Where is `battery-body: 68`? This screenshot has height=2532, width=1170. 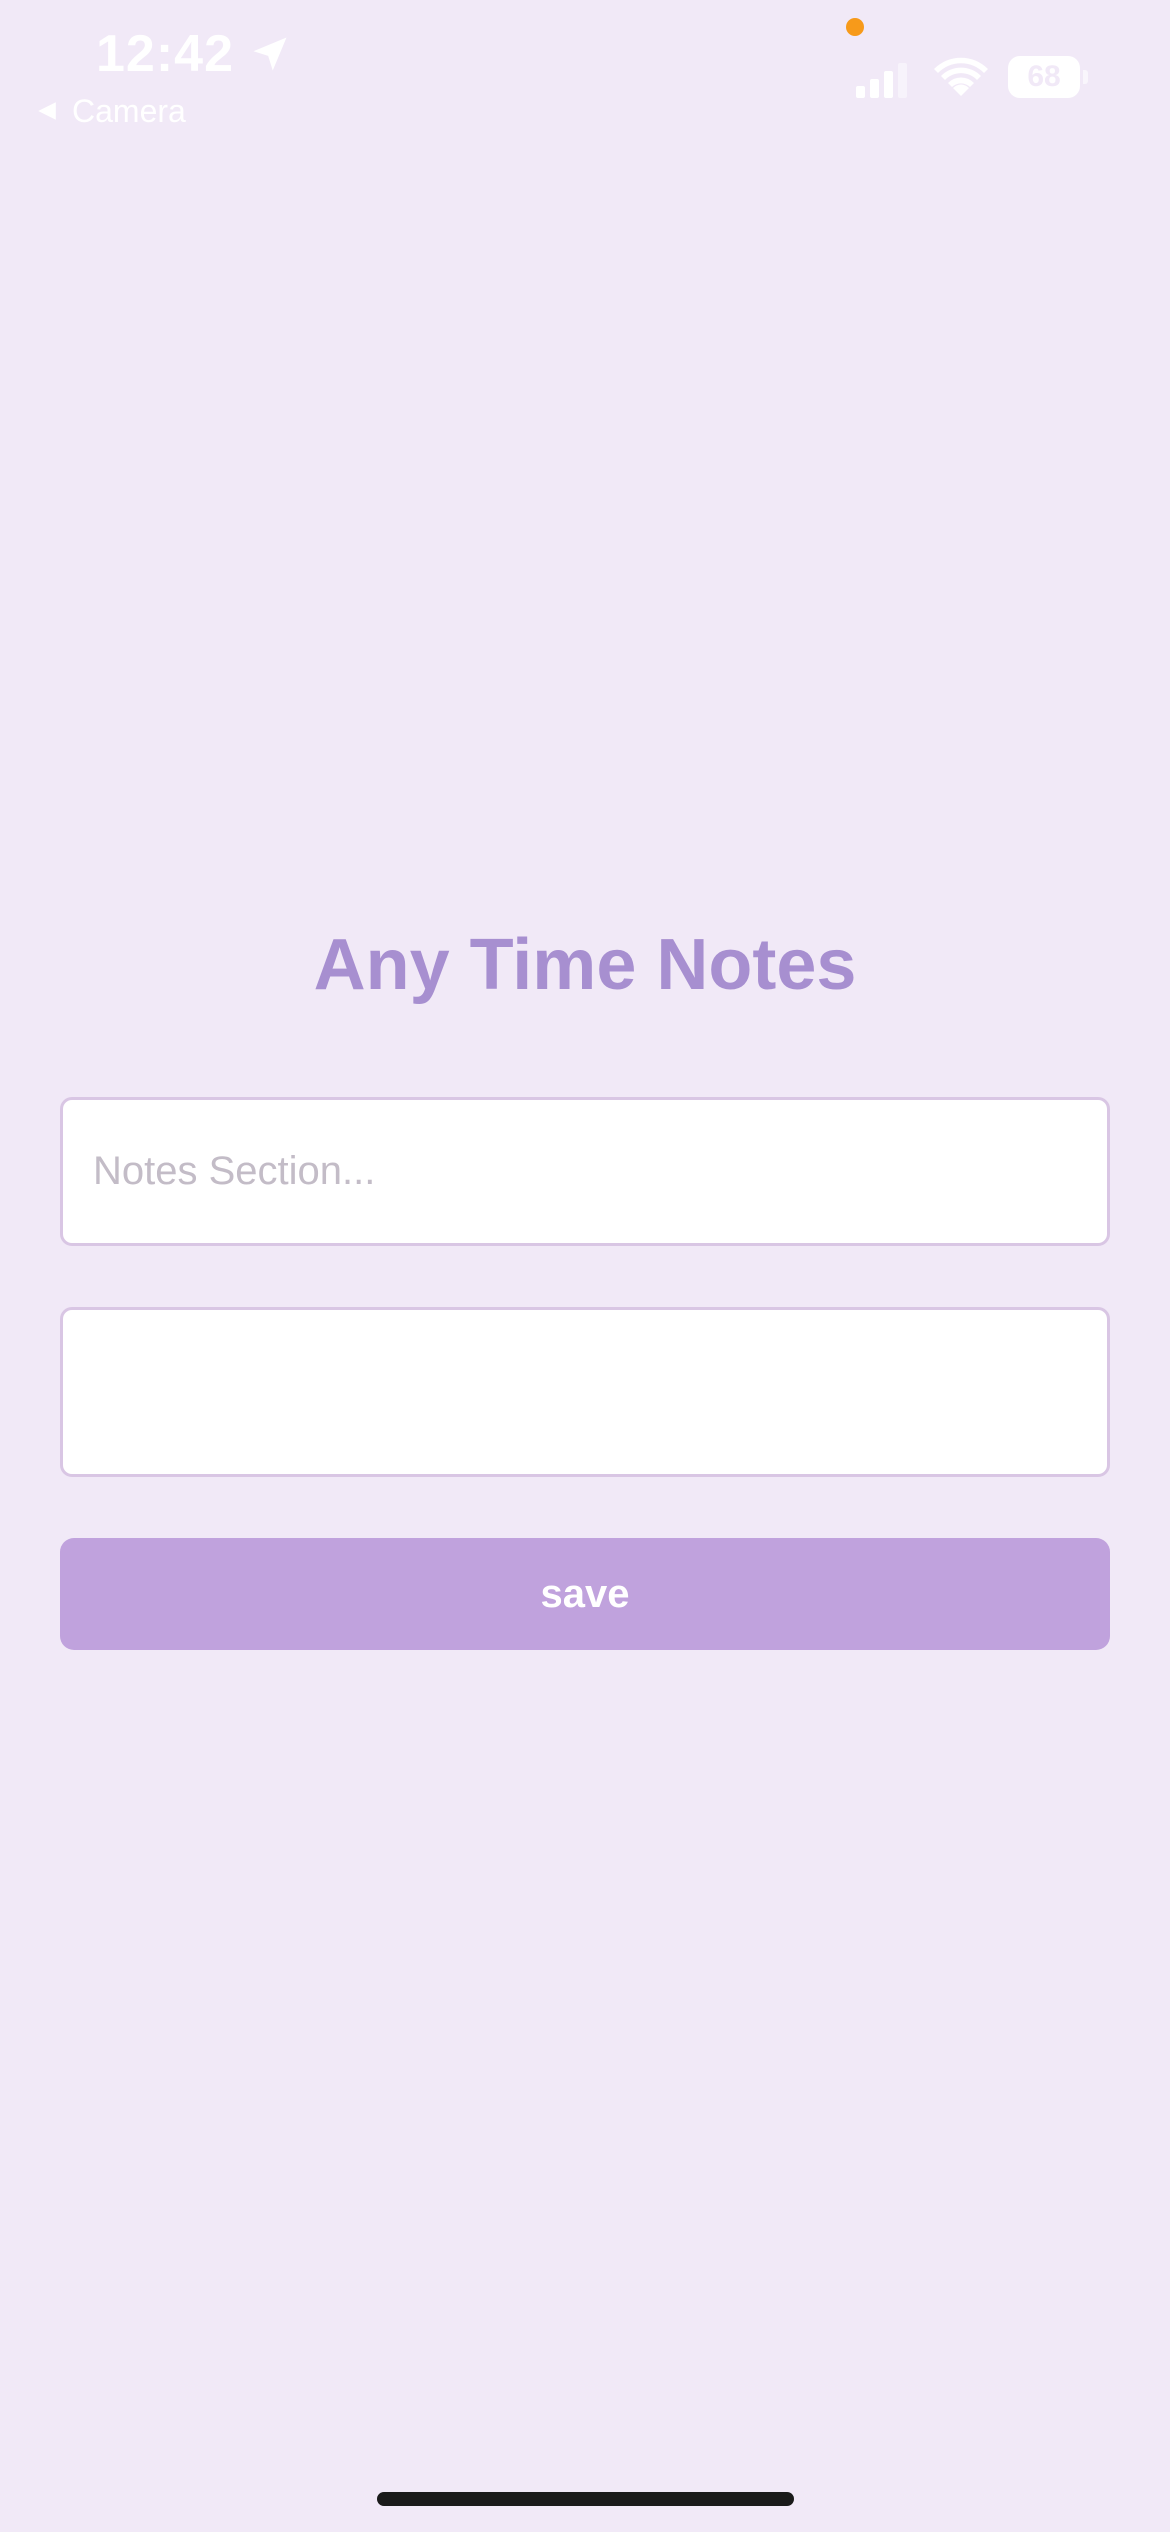 battery-body: 68 is located at coordinates (1044, 77).